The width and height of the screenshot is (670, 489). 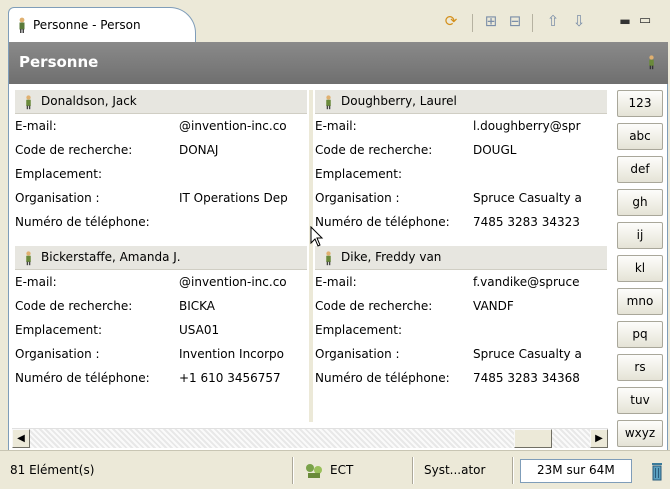 I want to click on up-arrow-icon: ⇧, so click(x=553, y=21).